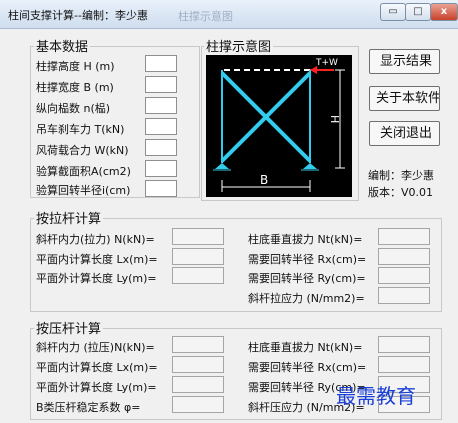  Describe the element at coordinates (444, 12) in the screenshot. I see `close-icon: x` at that location.